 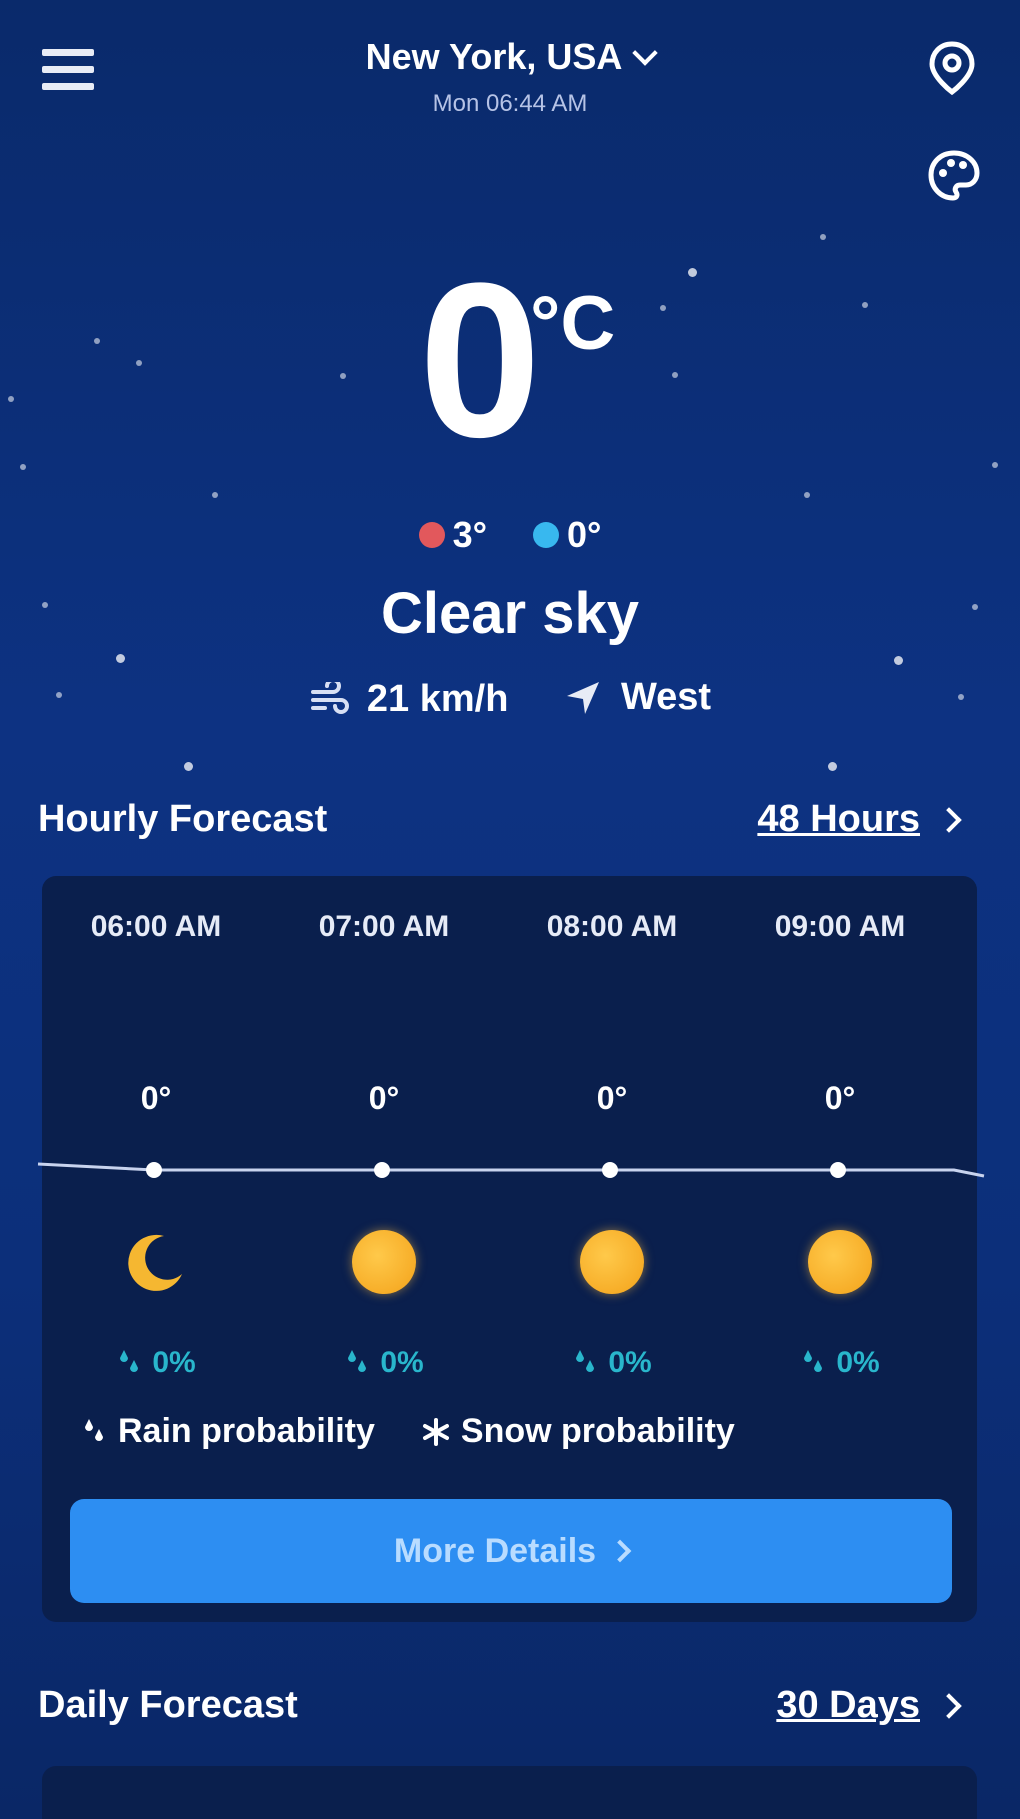 What do you see at coordinates (510, 702) in the screenshot?
I see `wind-row: 21 km/h West` at bounding box center [510, 702].